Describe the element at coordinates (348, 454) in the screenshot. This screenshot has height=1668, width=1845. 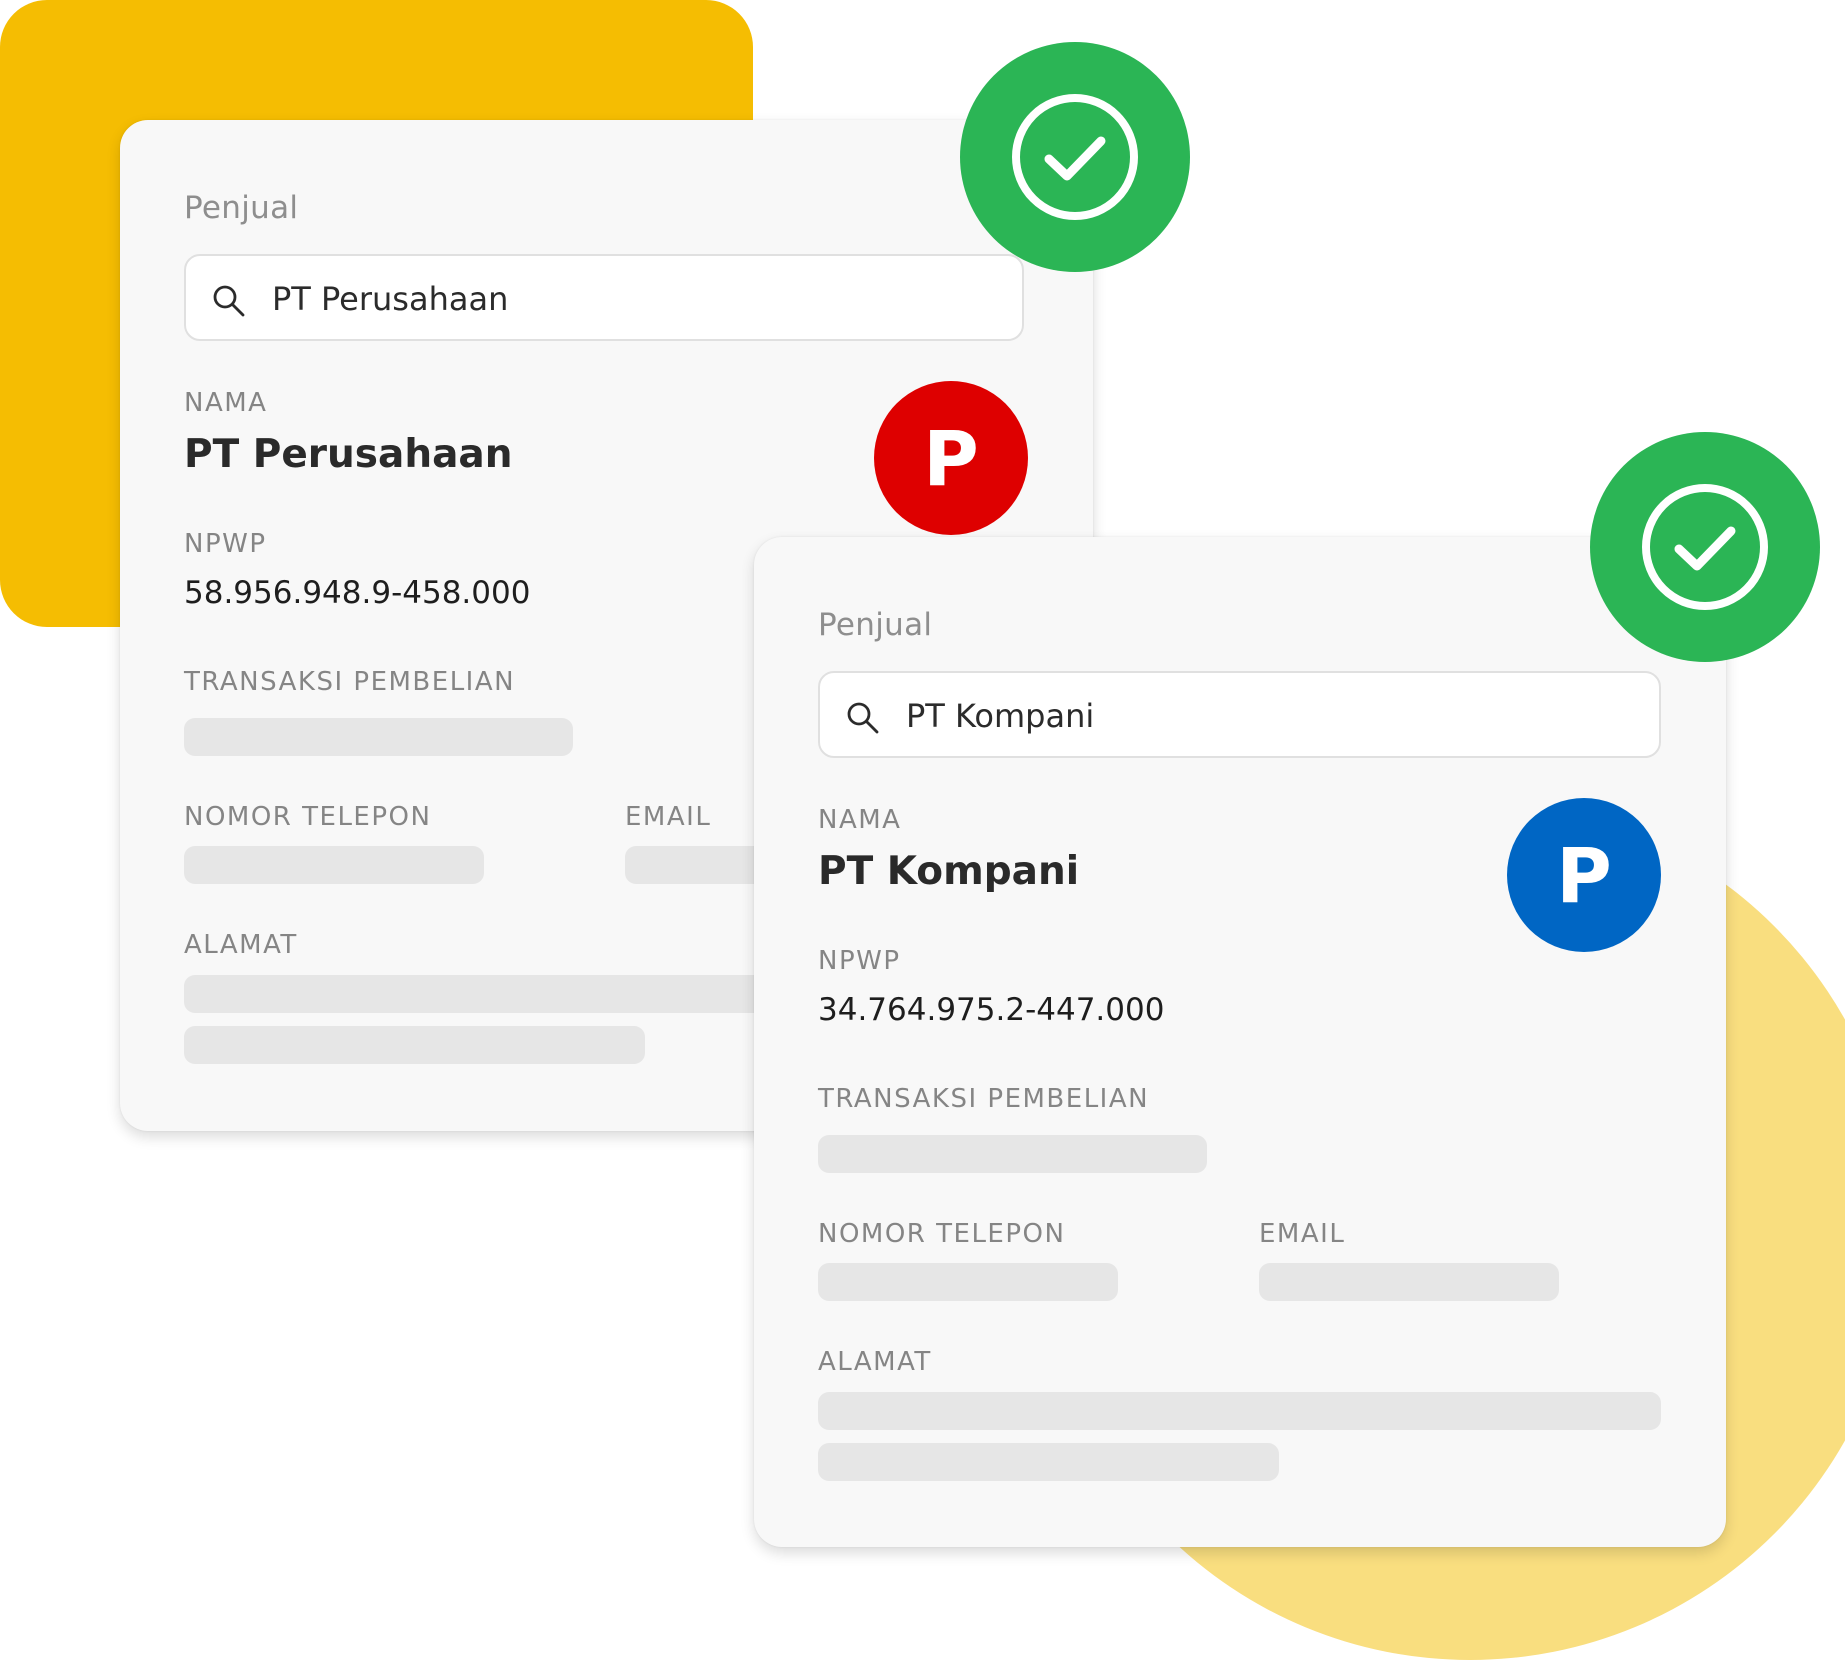
I see `company-name: PT Perusahaan` at that location.